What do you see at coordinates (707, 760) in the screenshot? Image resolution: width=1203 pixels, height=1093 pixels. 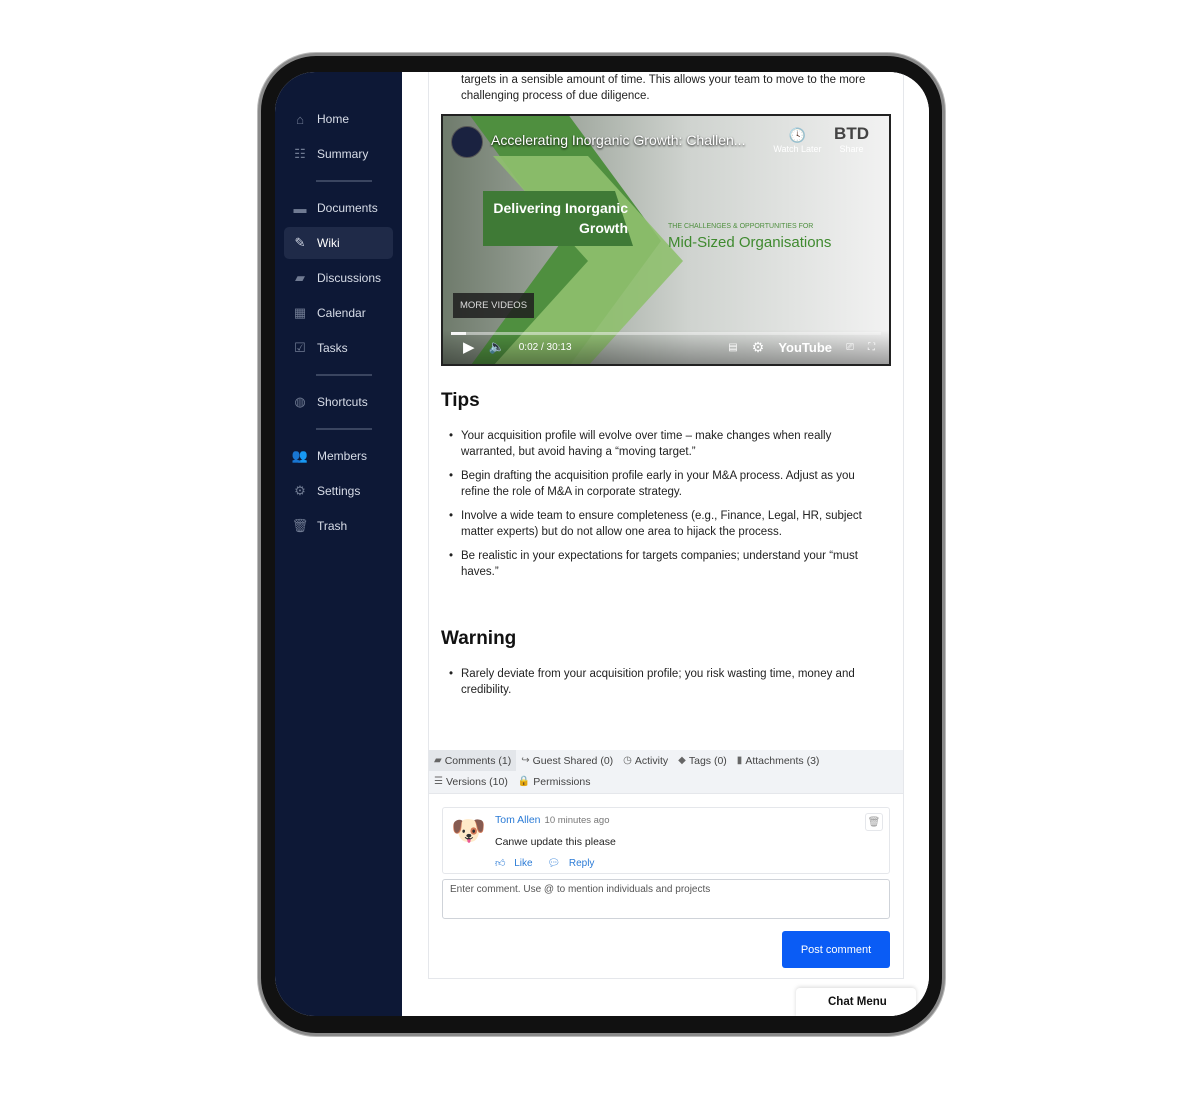 I see `tab-label: Tags (0)` at bounding box center [707, 760].